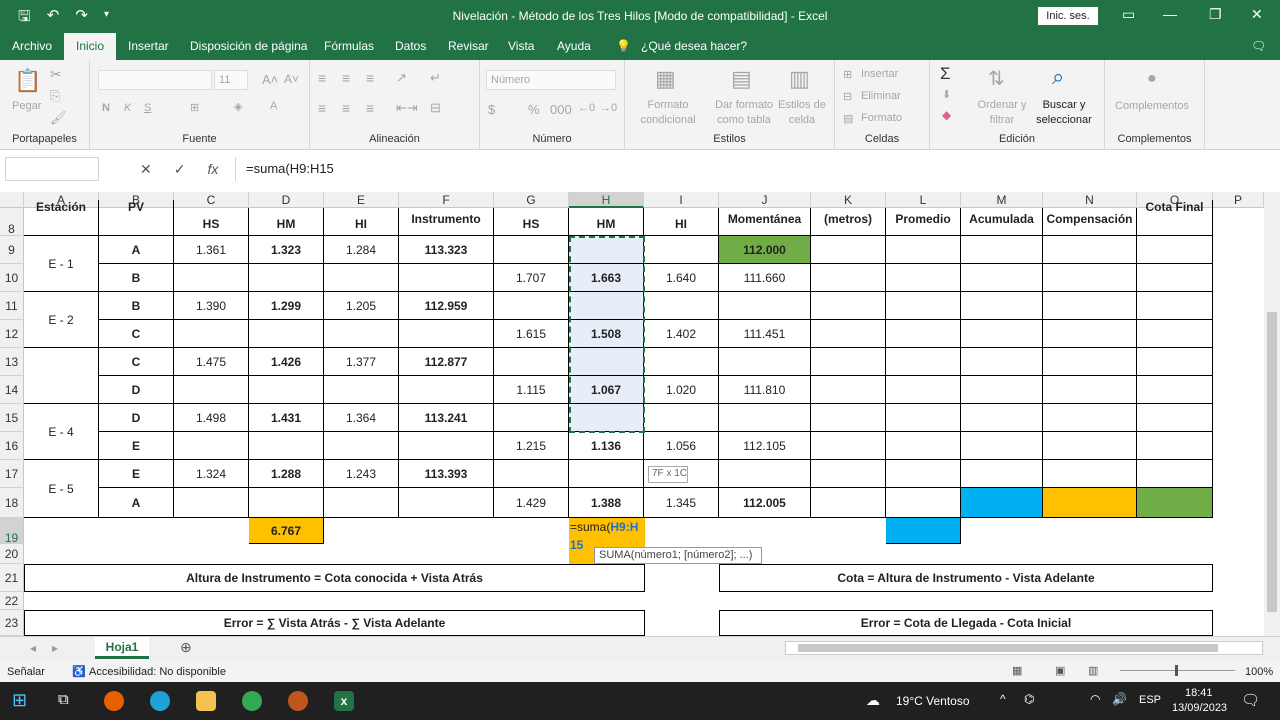 The image size is (1280, 720). I want to click on column-title: HM, so click(606, 222).